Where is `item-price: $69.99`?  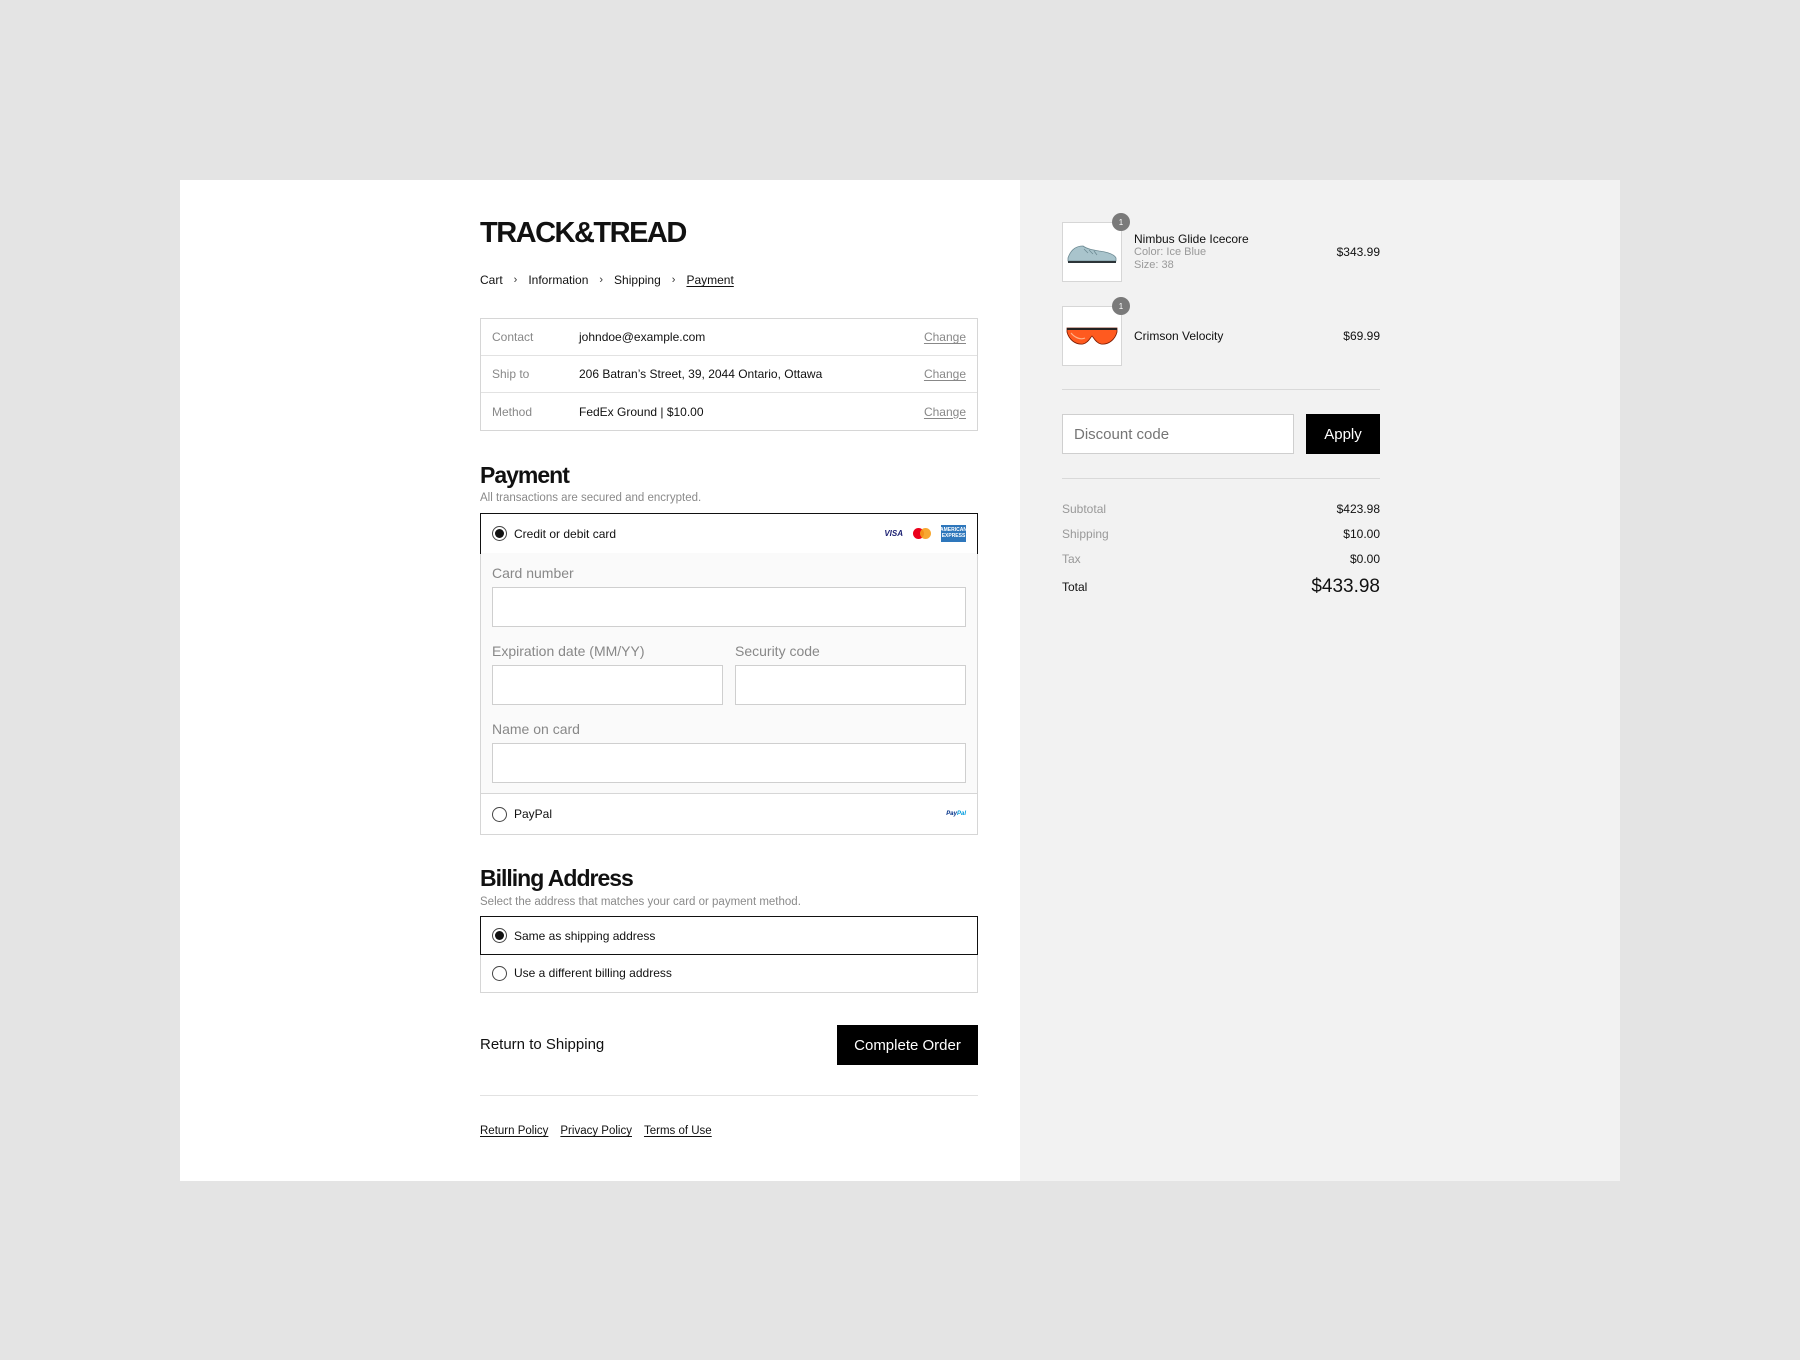 item-price: $69.99 is located at coordinates (1361, 336).